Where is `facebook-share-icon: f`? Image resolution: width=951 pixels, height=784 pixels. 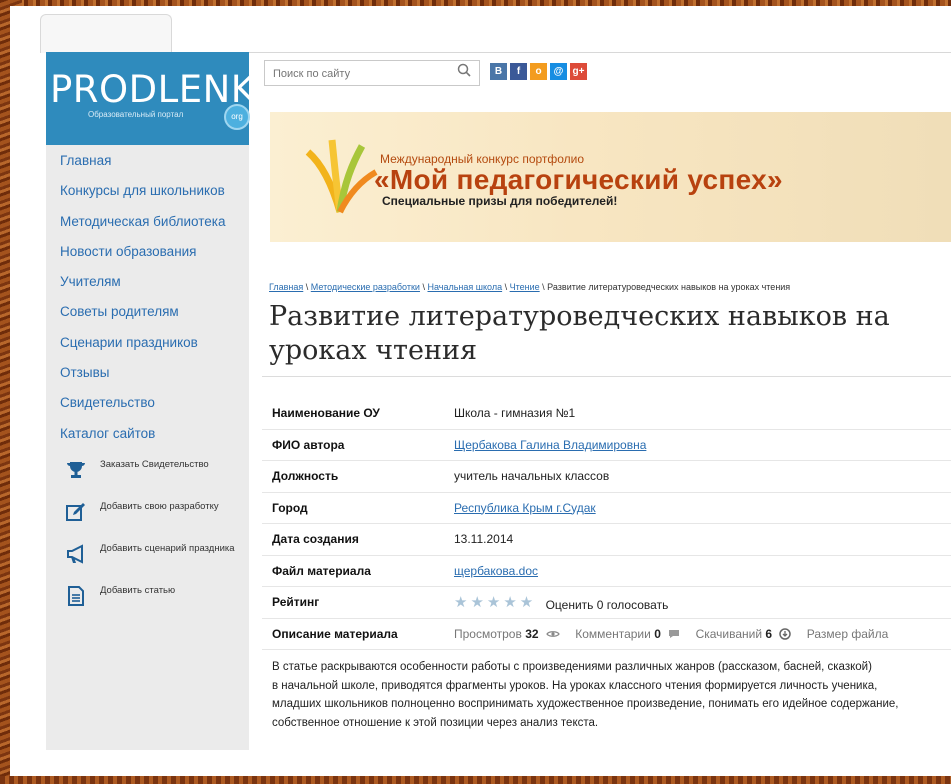 facebook-share-icon: f is located at coordinates (518, 71).